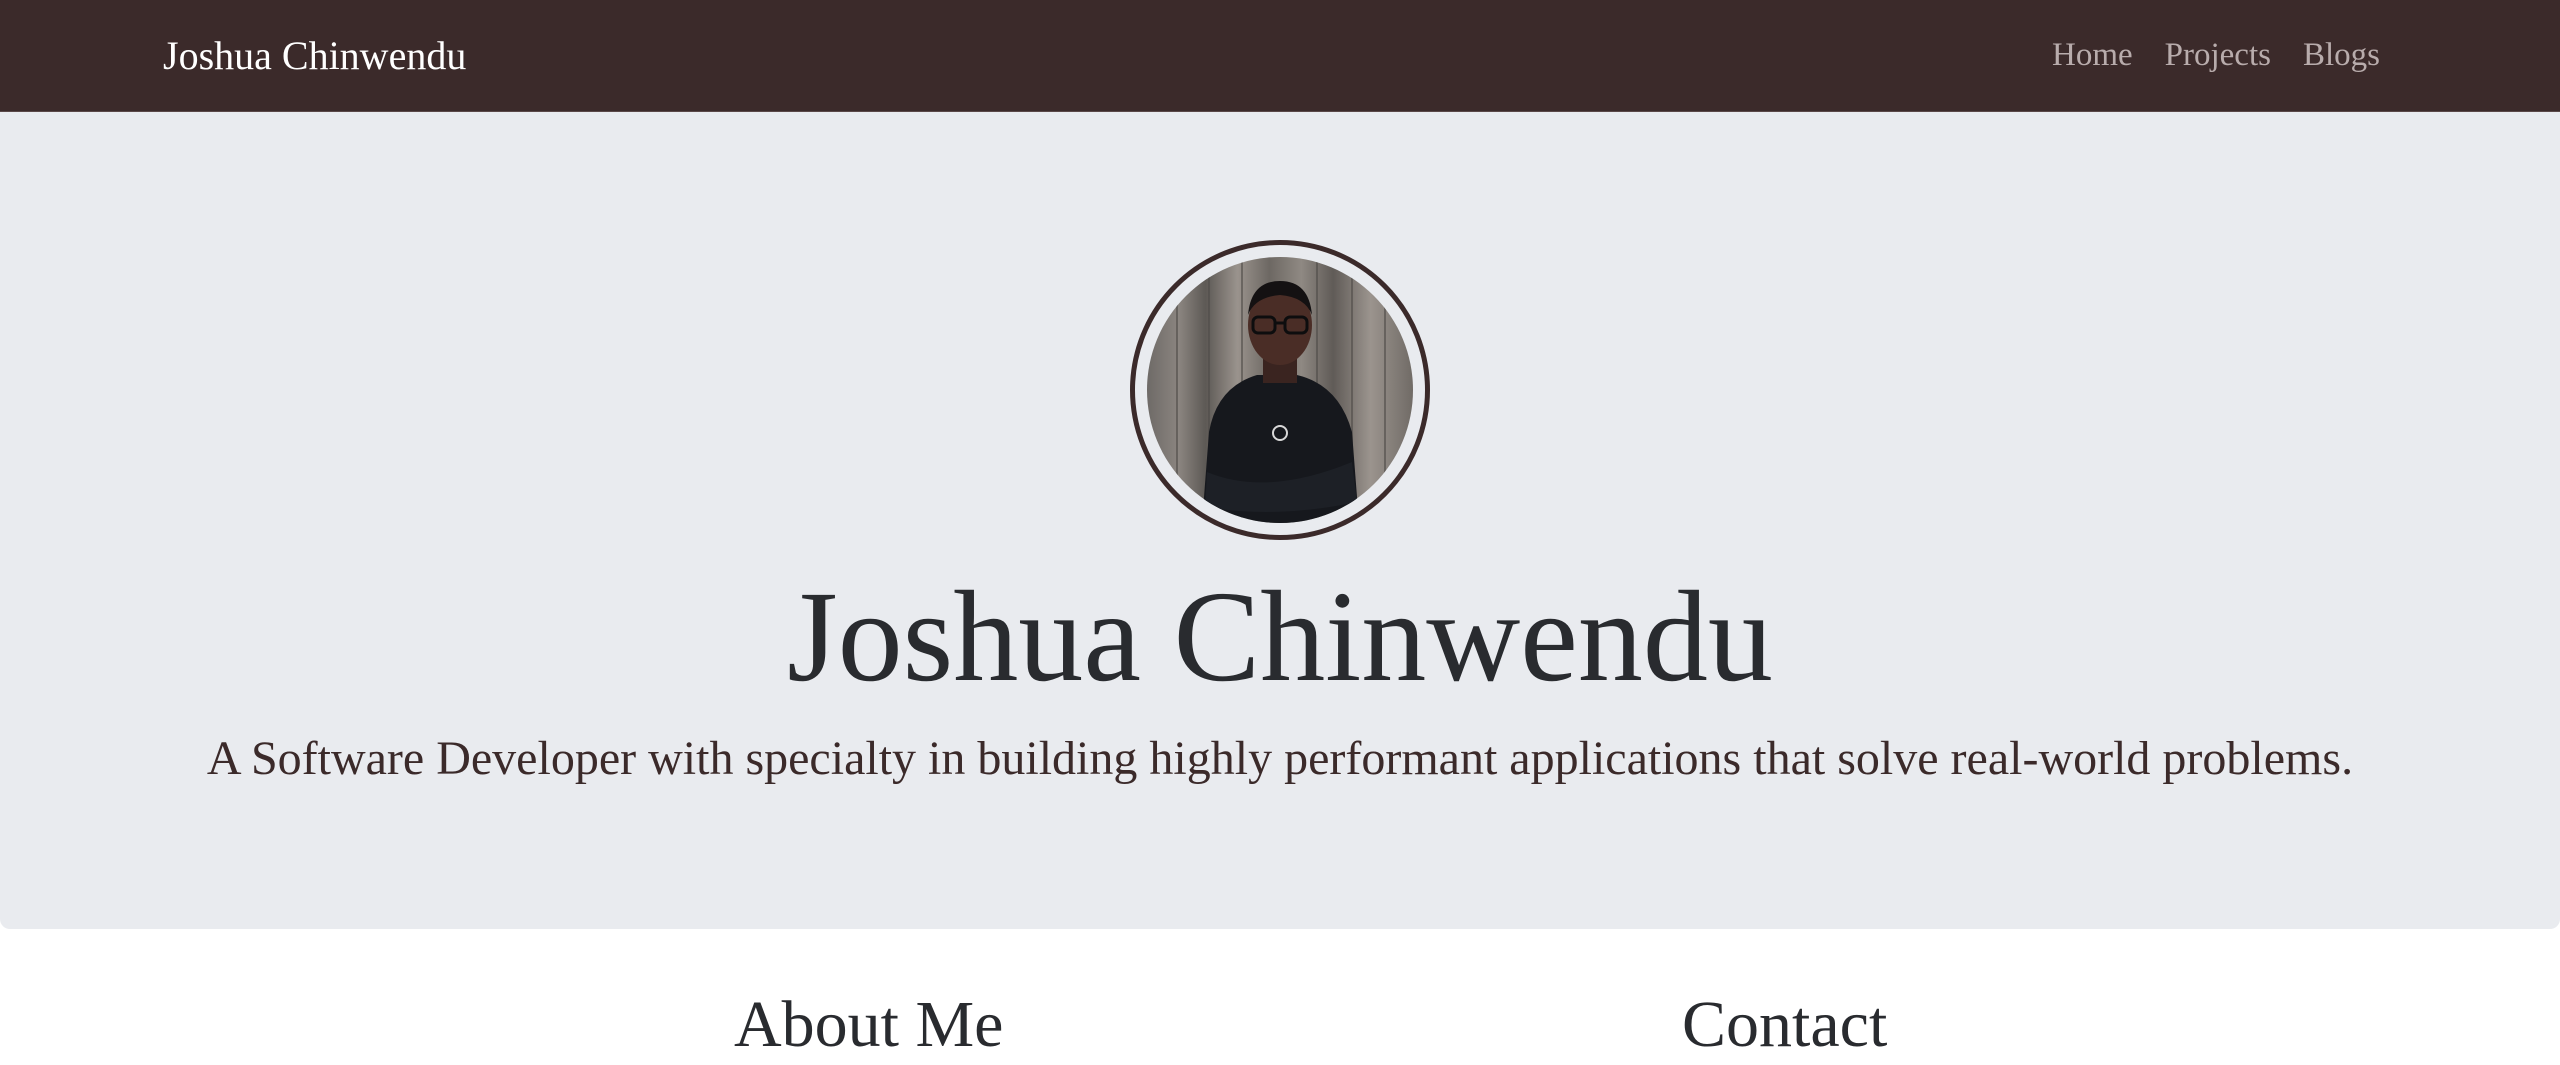  Describe the element at coordinates (1280, 56) in the screenshot. I see `top-navbar: Joshua Chinwendu Home Projects Blogs` at that location.